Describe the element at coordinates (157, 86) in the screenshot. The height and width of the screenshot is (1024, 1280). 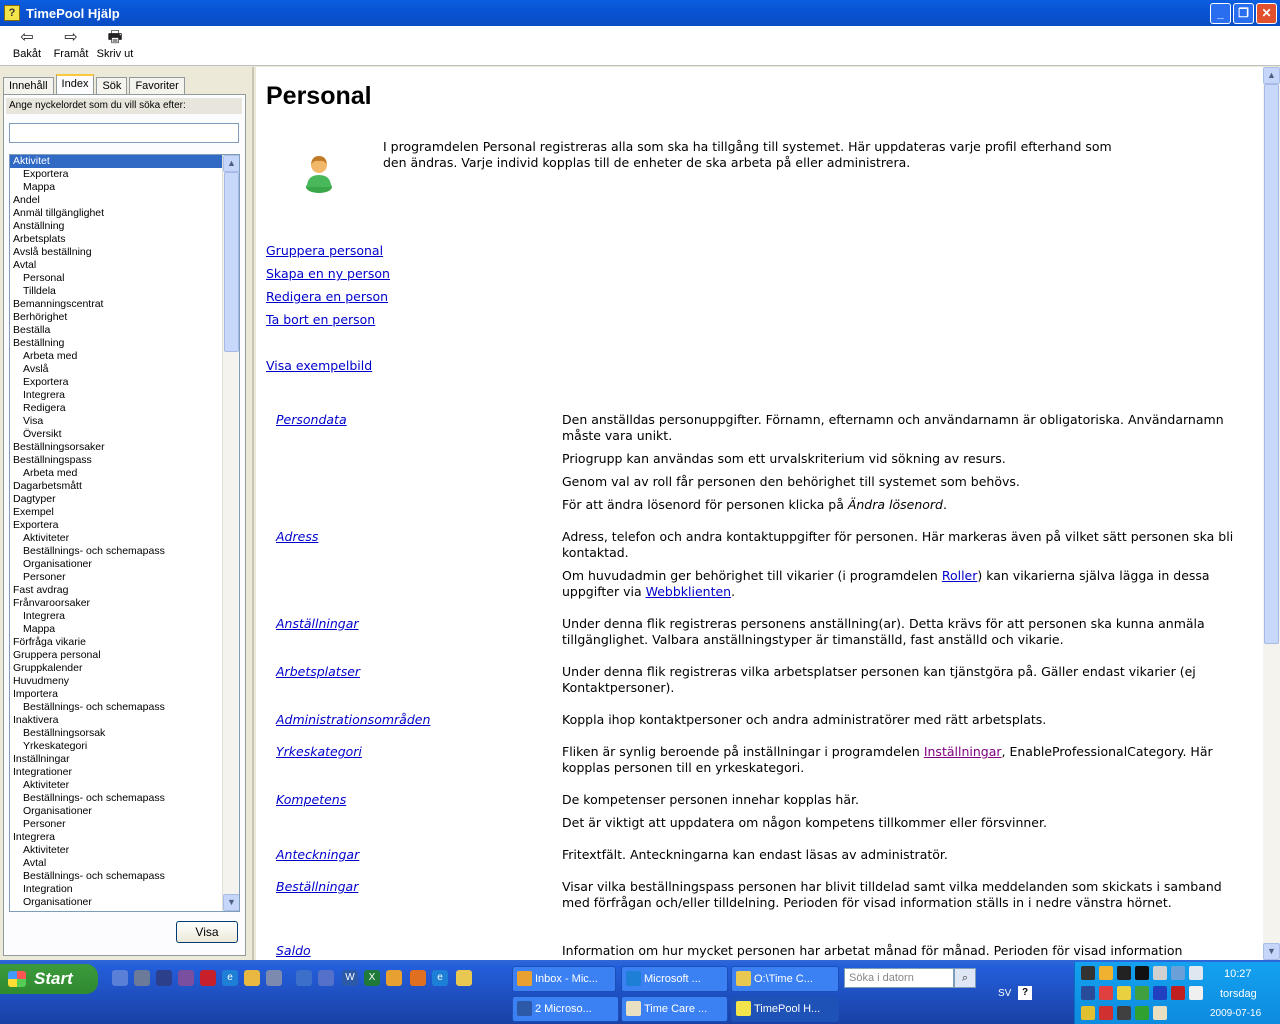
I see `tab-favorites: Favoriter` at that location.